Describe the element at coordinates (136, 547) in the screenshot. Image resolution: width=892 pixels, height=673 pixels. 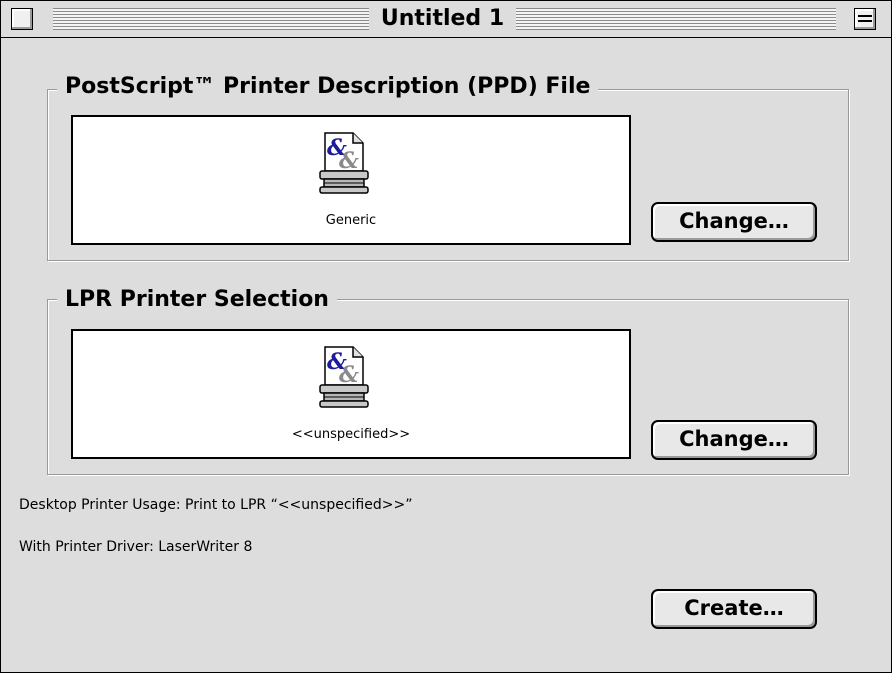
I see `printer-driver-text: With Printer Driver: LaserWriter 8` at that location.